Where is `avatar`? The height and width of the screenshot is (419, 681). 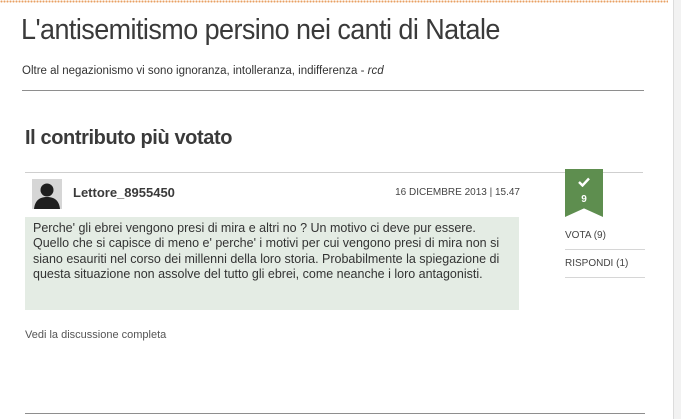
avatar is located at coordinates (47, 194).